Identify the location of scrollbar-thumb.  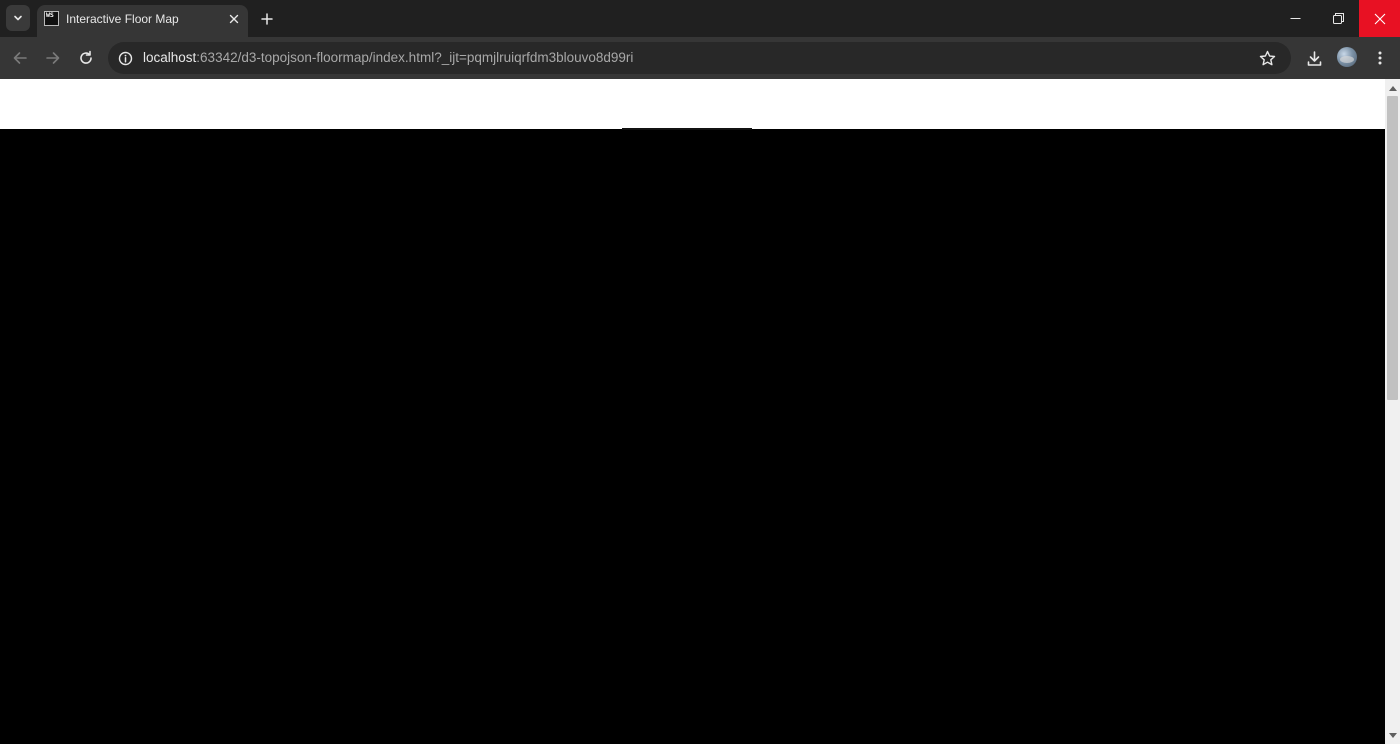
(1392, 248).